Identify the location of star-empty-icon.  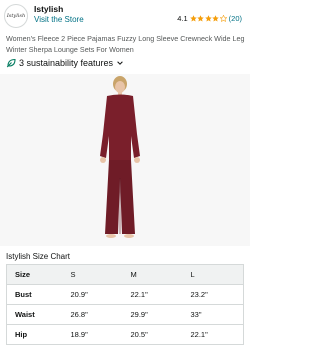
(223, 18).